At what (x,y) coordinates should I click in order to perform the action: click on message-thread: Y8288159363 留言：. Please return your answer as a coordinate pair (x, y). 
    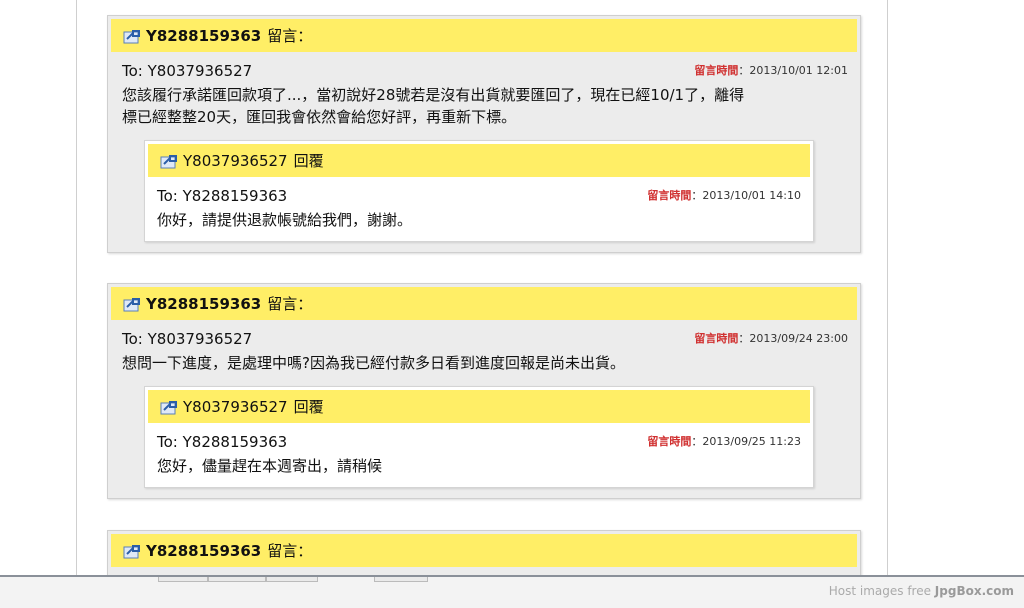
    Looking at the image, I should click on (484, 552).